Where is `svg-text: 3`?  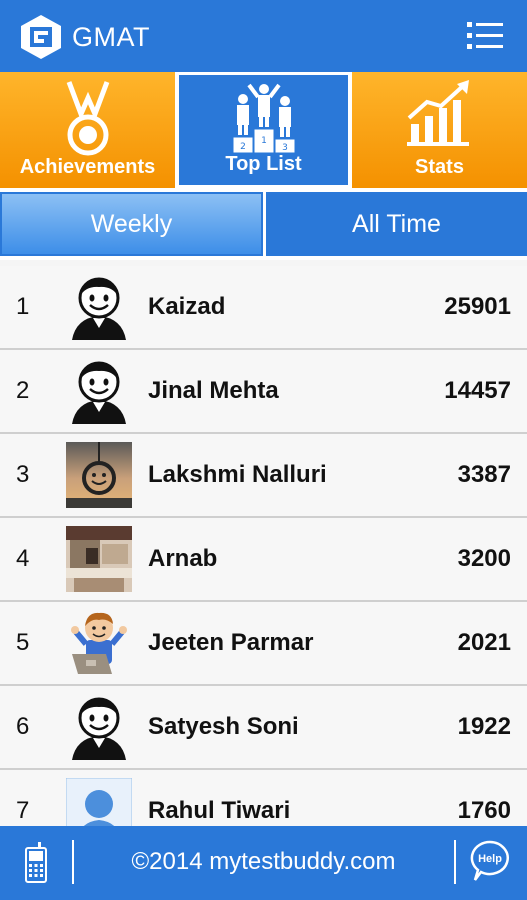 svg-text: 3 is located at coordinates (285, 148).